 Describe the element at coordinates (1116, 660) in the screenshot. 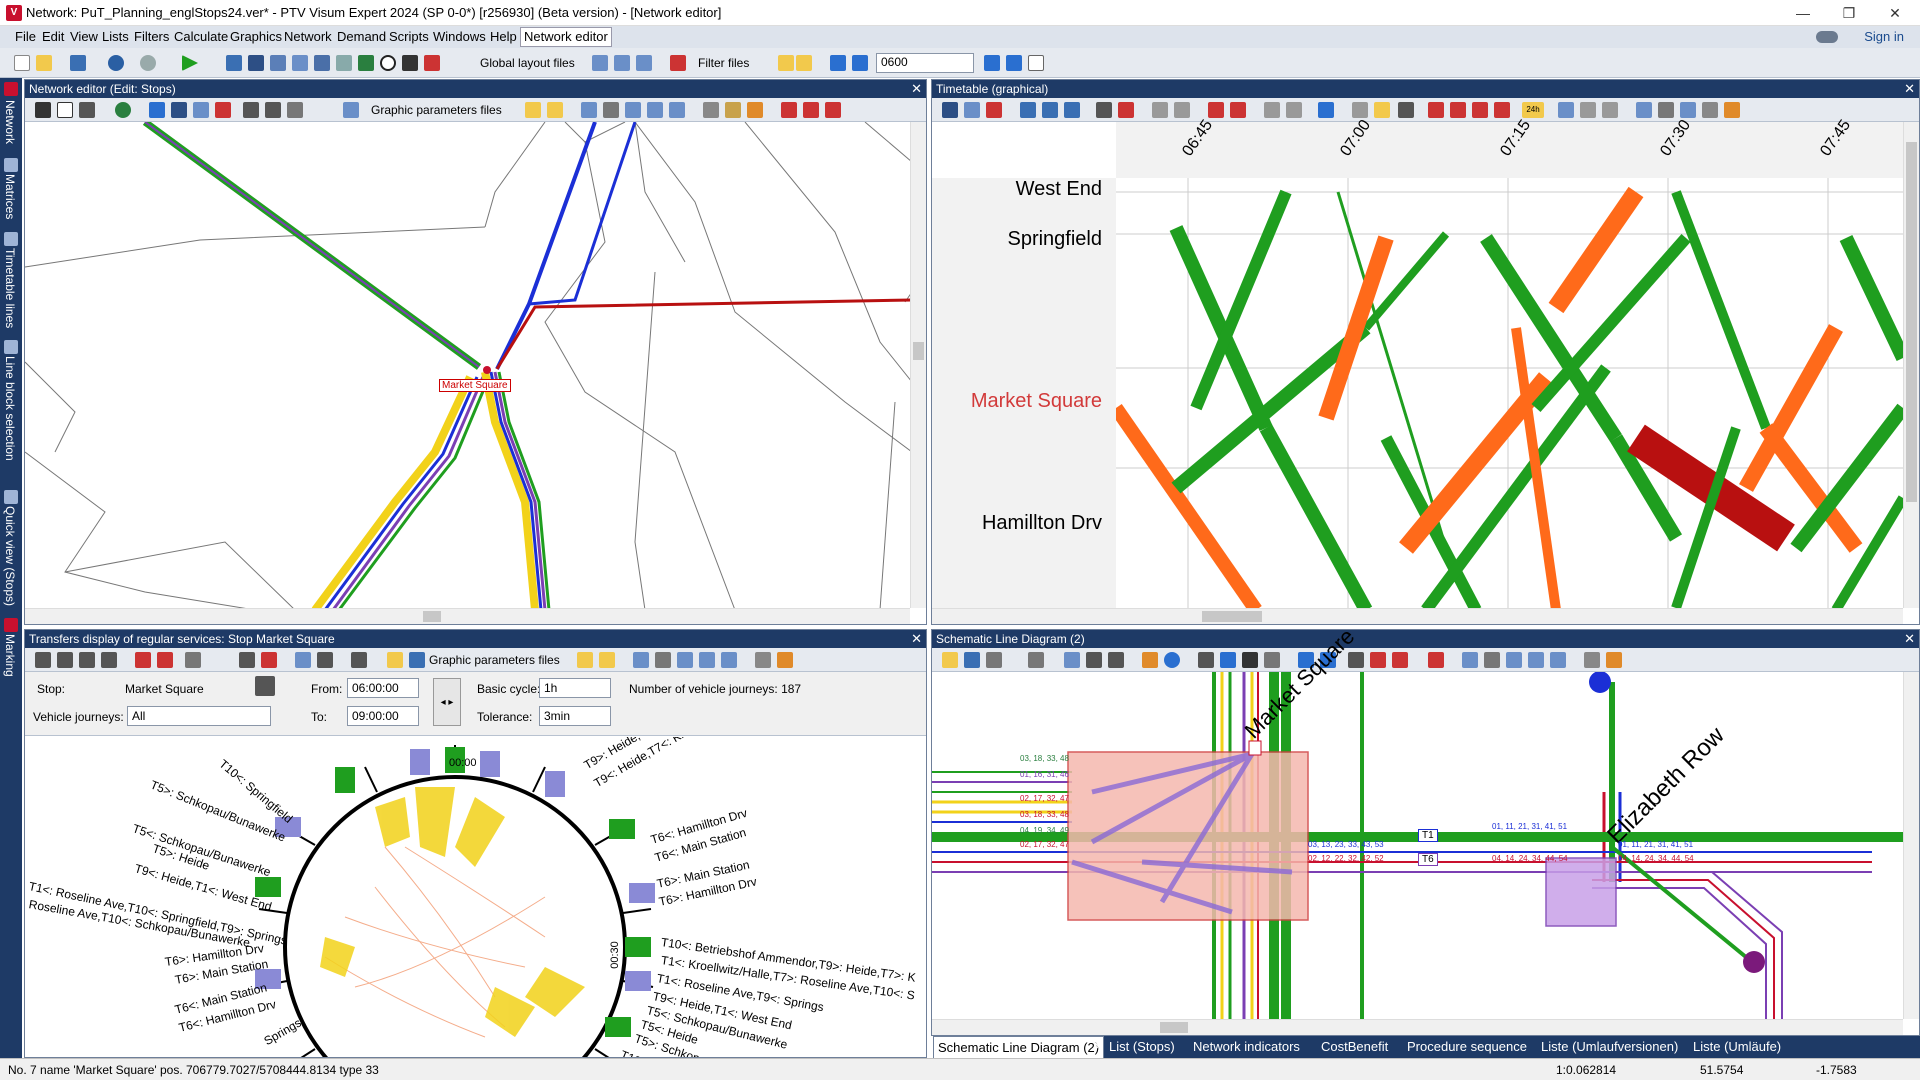

I see `sl-tools-icon` at that location.